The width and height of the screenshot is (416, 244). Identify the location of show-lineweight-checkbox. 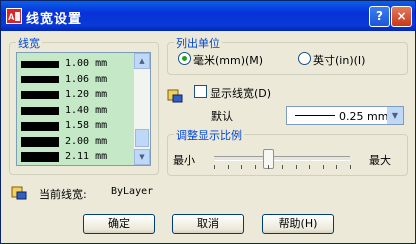
(200, 91).